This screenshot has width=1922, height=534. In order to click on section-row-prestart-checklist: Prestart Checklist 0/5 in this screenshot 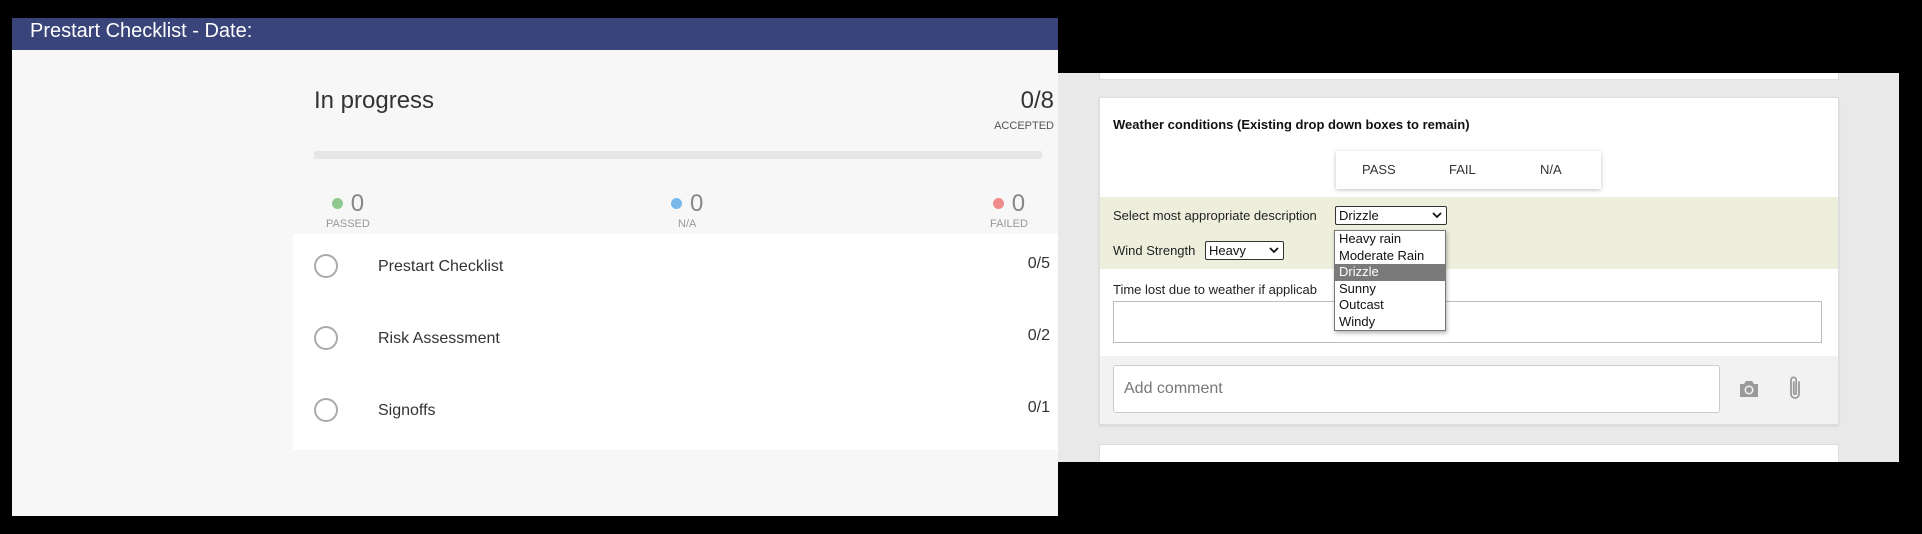, I will do `click(675, 270)`.